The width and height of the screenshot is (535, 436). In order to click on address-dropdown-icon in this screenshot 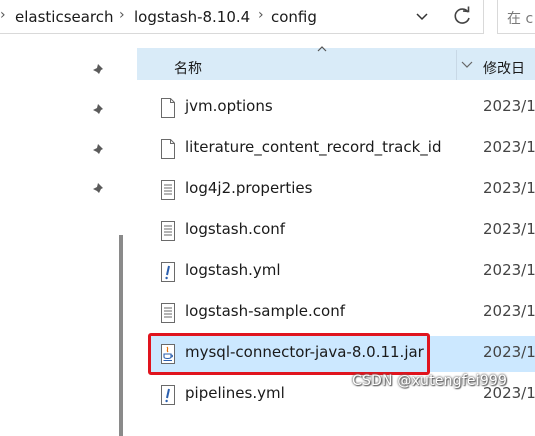, I will do `click(422, 16)`.